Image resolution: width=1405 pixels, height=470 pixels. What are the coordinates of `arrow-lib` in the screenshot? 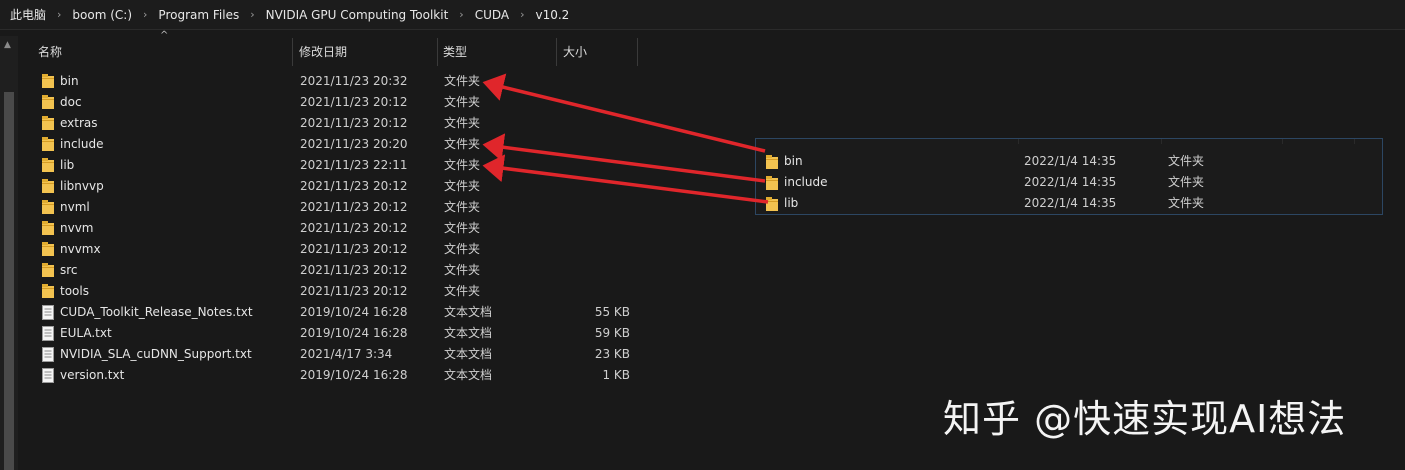 It's located at (625, 179).